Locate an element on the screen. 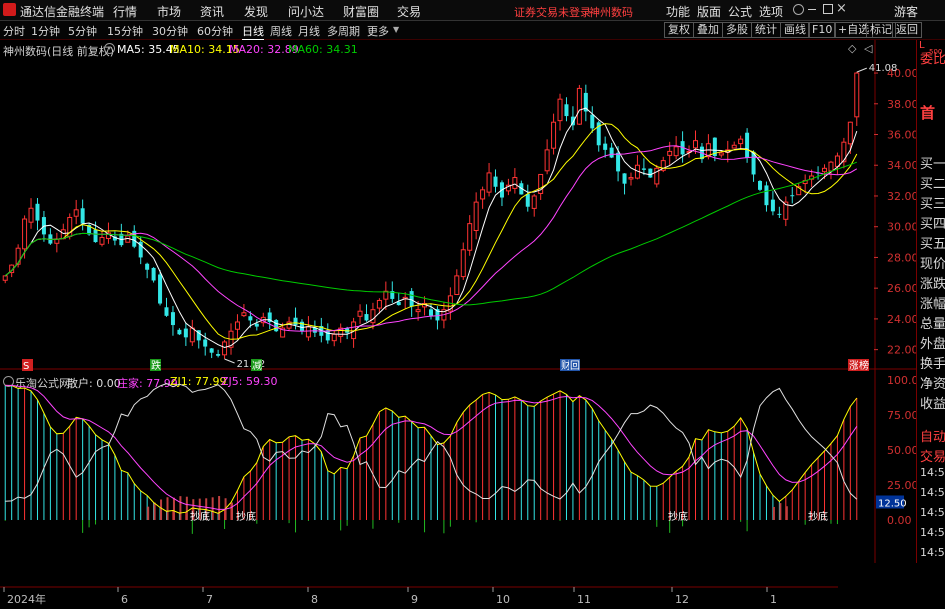  more-chevron-icon: ▼ is located at coordinates (396, 29).